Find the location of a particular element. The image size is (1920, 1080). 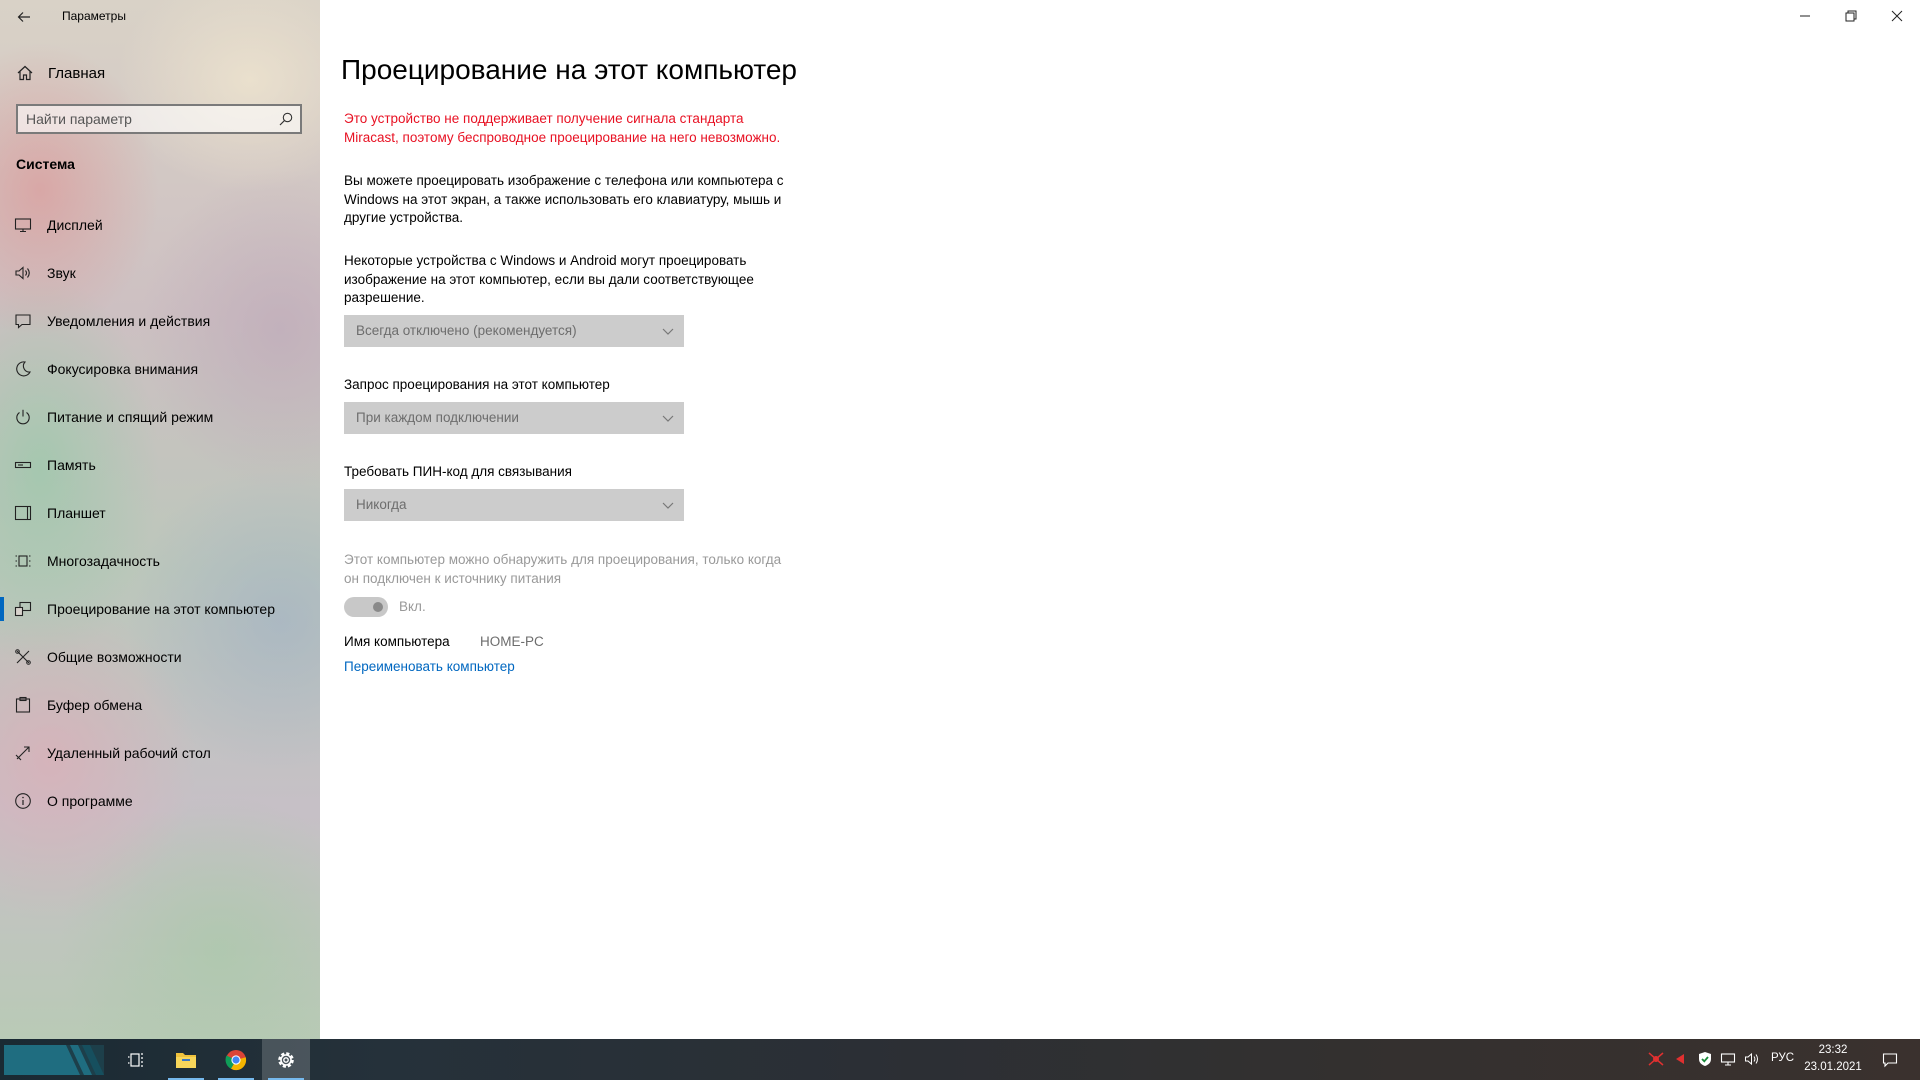

minimize-button is located at coordinates (1805, 16).